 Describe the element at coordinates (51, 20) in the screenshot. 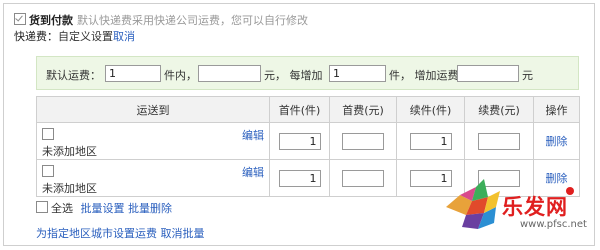

I see `cod-label: 货到付款` at that location.